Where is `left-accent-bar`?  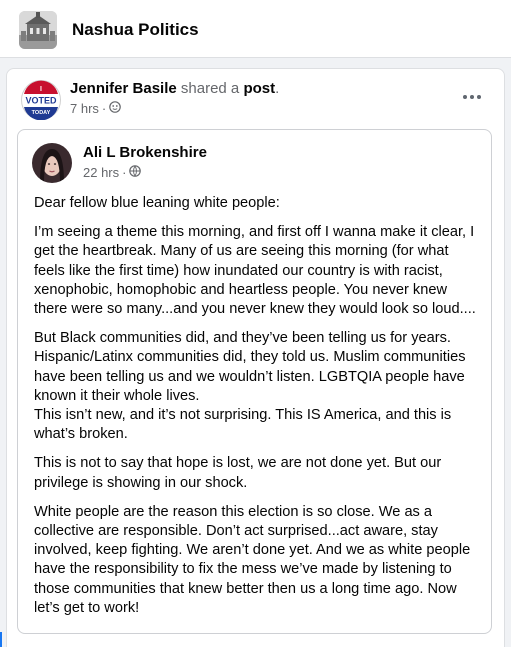 left-accent-bar is located at coordinates (1, 639).